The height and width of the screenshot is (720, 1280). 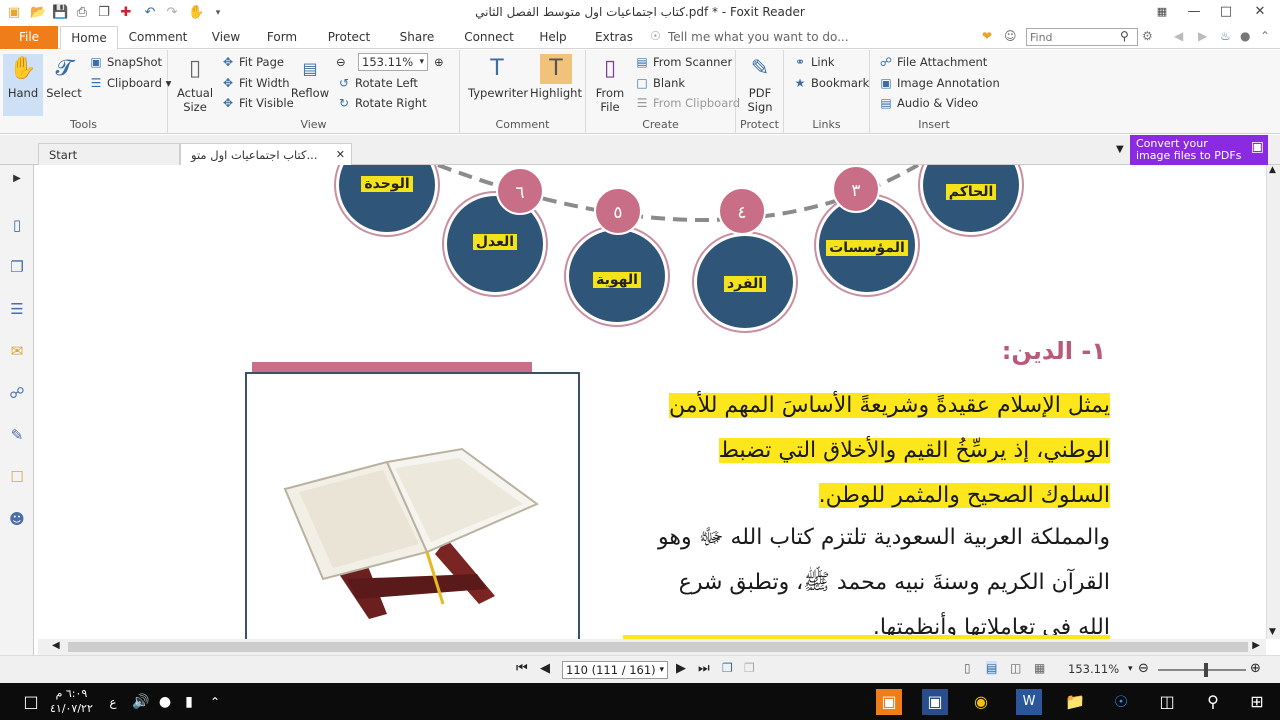 What do you see at coordinates (1121, 702) in the screenshot?
I see `edge-taskbar-icon: ☉` at bounding box center [1121, 702].